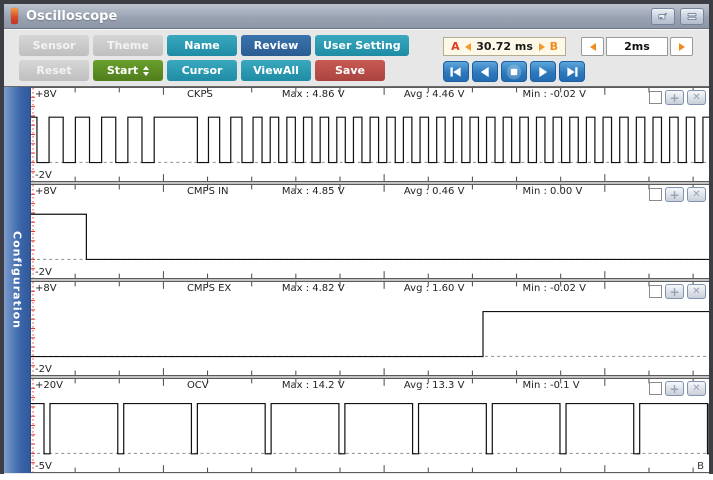 The image size is (713, 480). Describe the element at coordinates (434, 191) in the screenshot. I see `channel-avg-value: Avg : 0.46 V` at that location.